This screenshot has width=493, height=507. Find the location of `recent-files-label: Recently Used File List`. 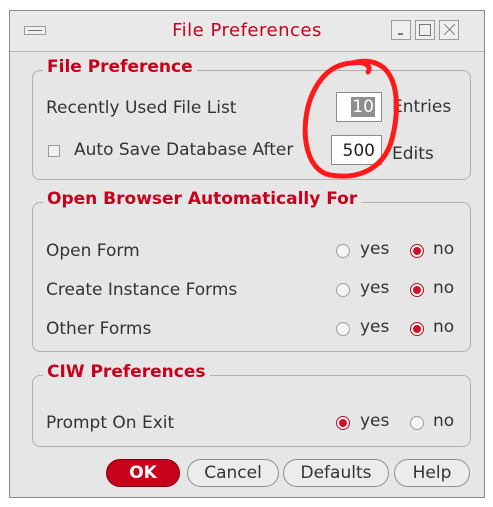

recent-files-label: Recently Used File List is located at coordinates (141, 108).